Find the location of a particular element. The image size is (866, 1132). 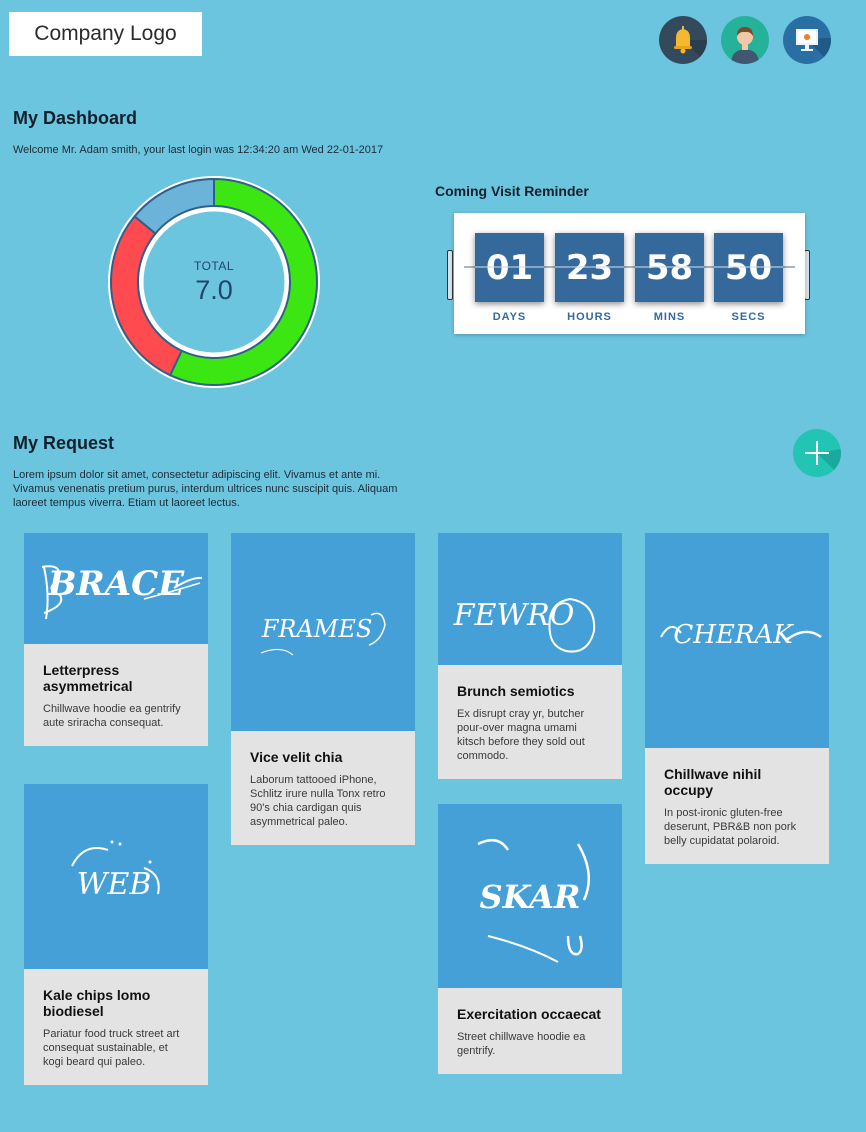

graffiti-skar-image: SKAR is located at coordinates (534, 900).